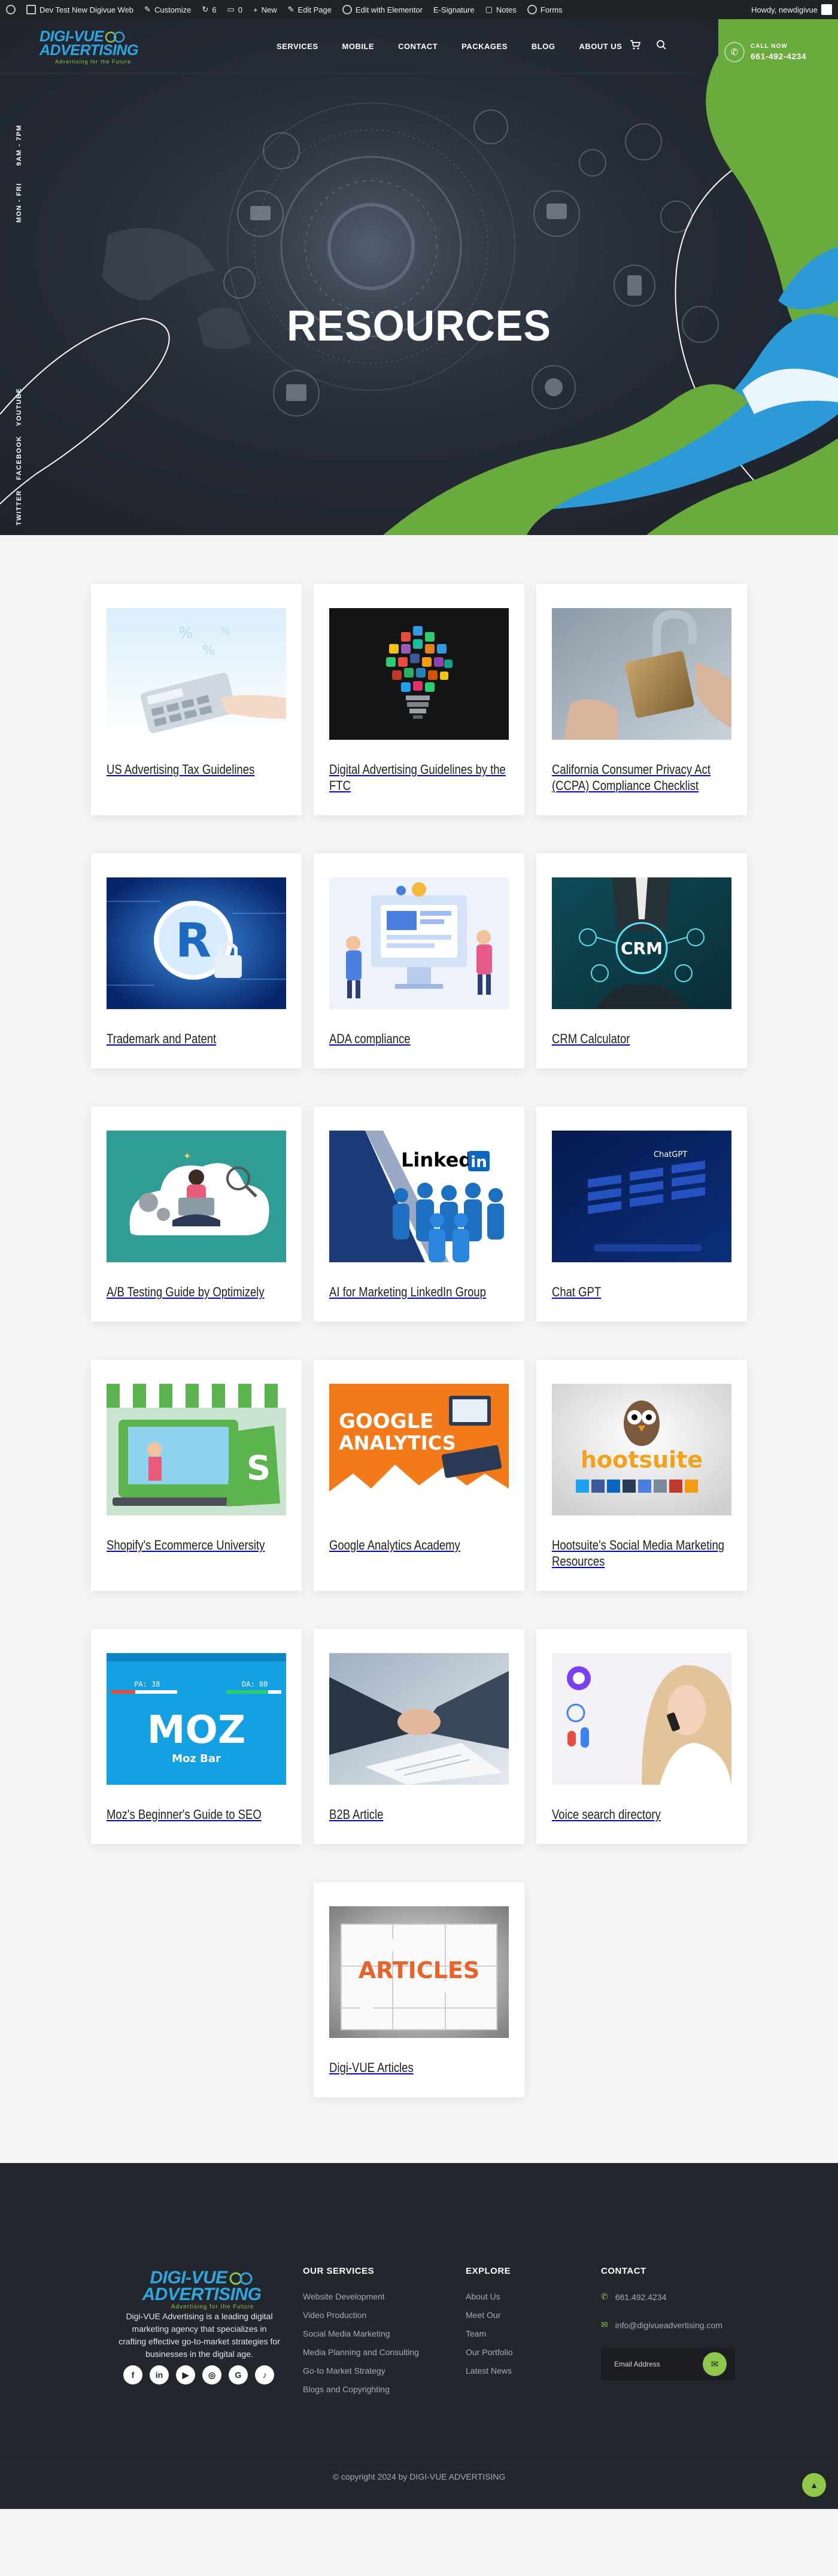  What do you see at coordinates (545, 9) in the screenshot?
I see `admin-forms: Forms` at bounding box center [545, 9].